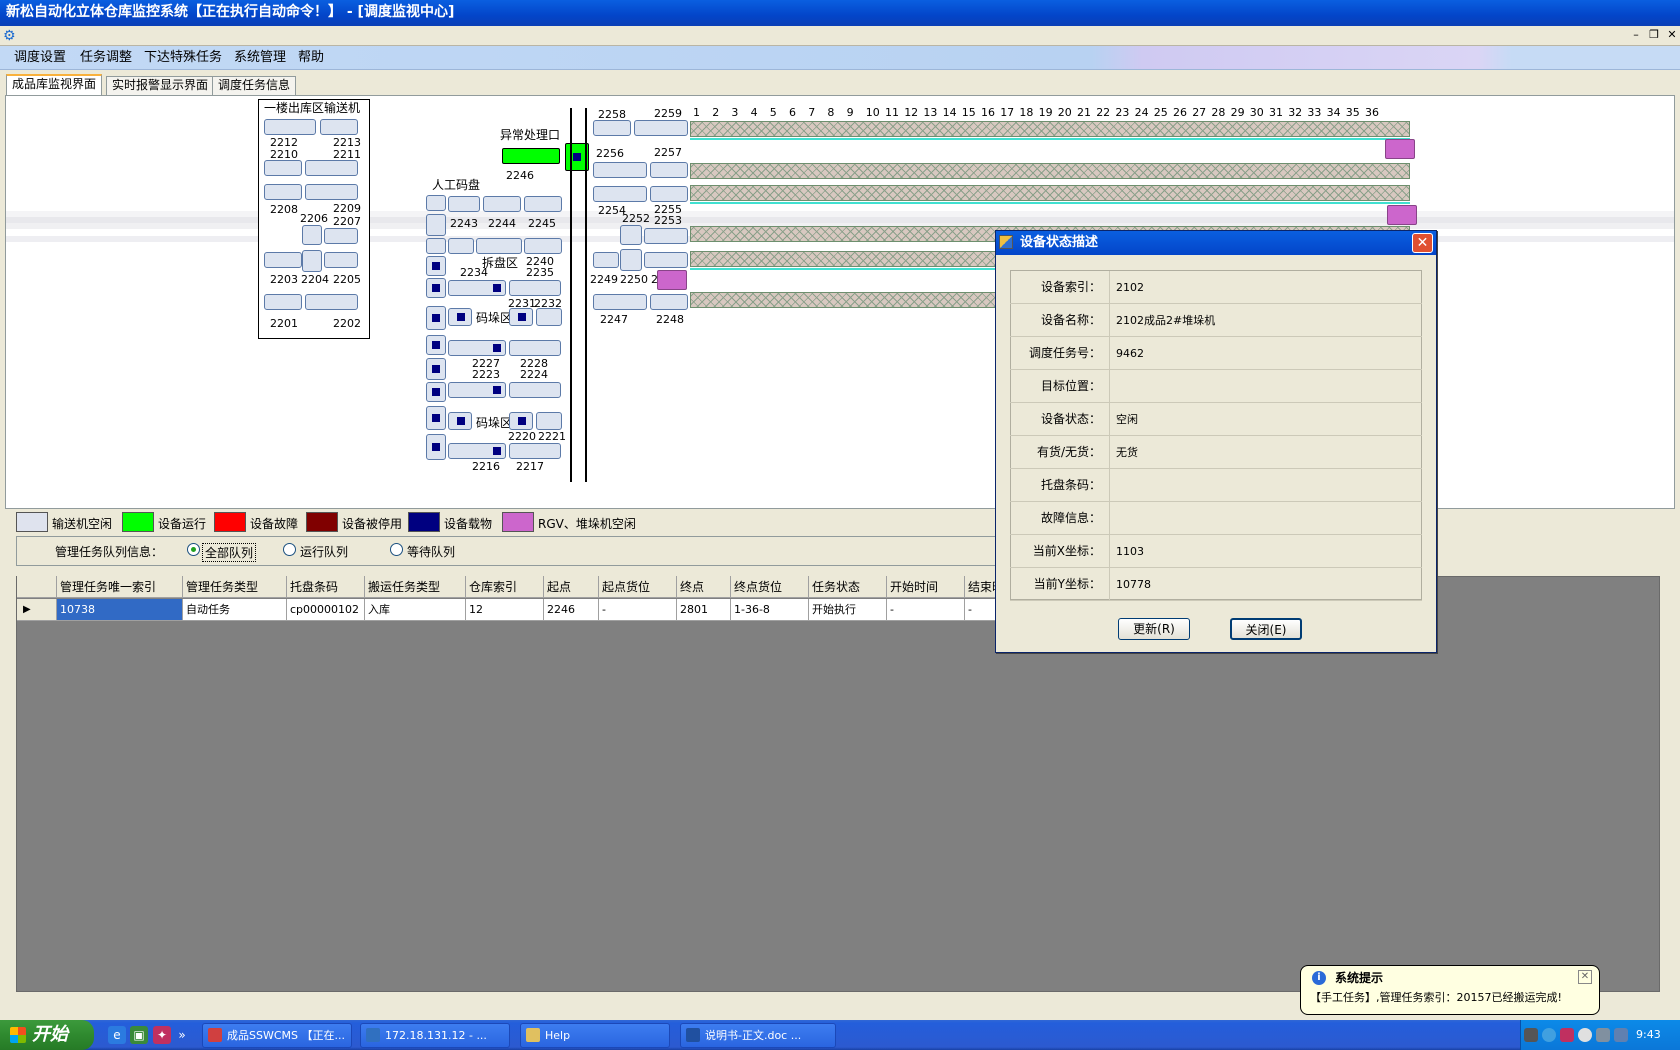  Describe the element at coordinates (235, 587) in the screenshot. I see `grid-header: 管理任务类型` at that location.